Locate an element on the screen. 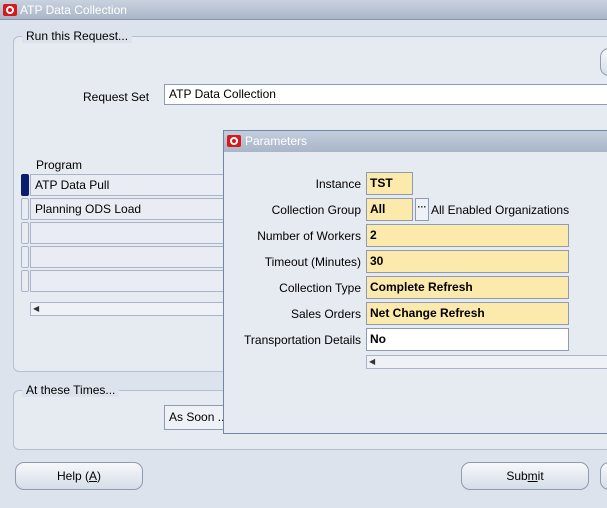  request-set-label: Request Set is located at coordinates (116, 97).